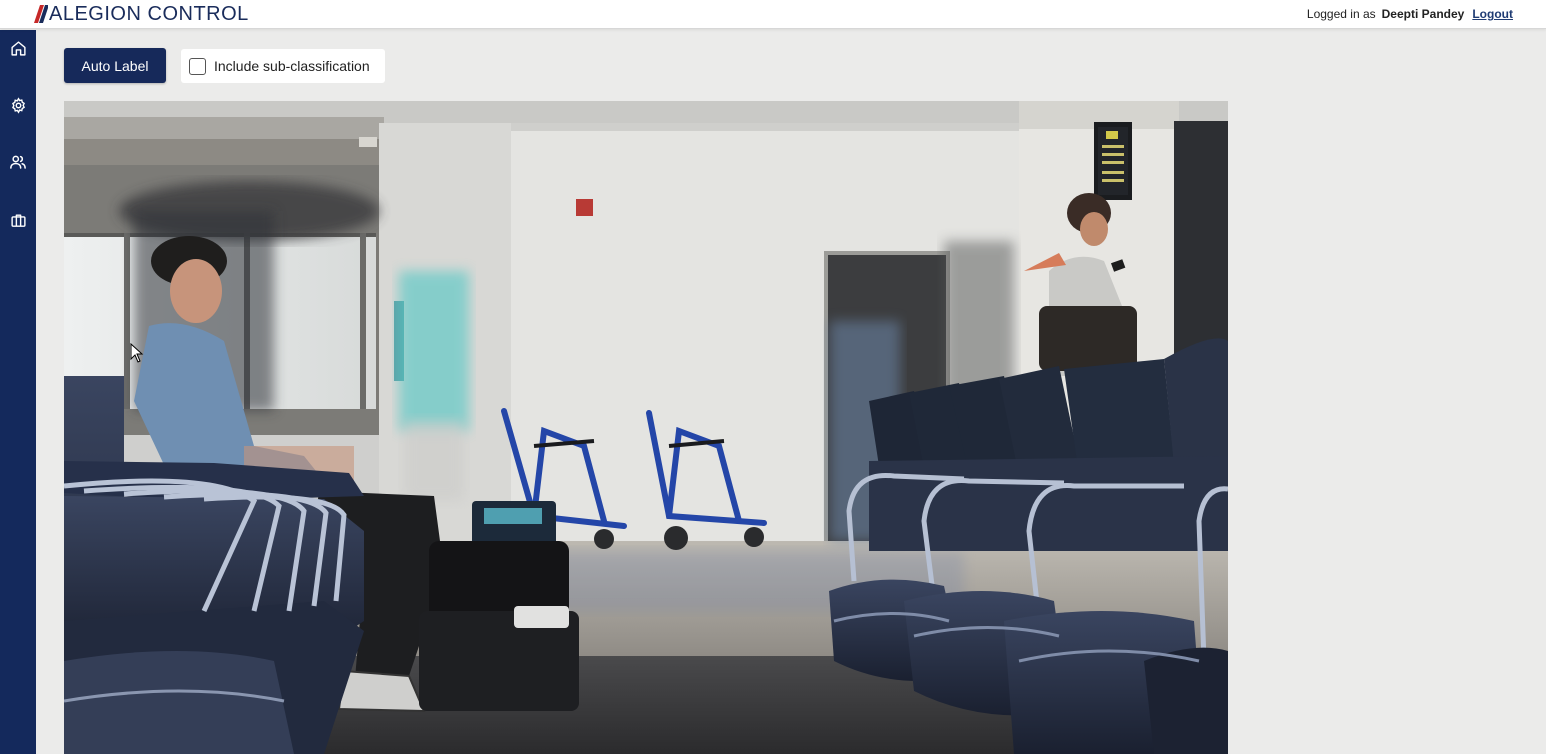  What do you see at coordinates (18, 162) in the screenshot?
I see `users-icon` at bounding box center [18, 162].